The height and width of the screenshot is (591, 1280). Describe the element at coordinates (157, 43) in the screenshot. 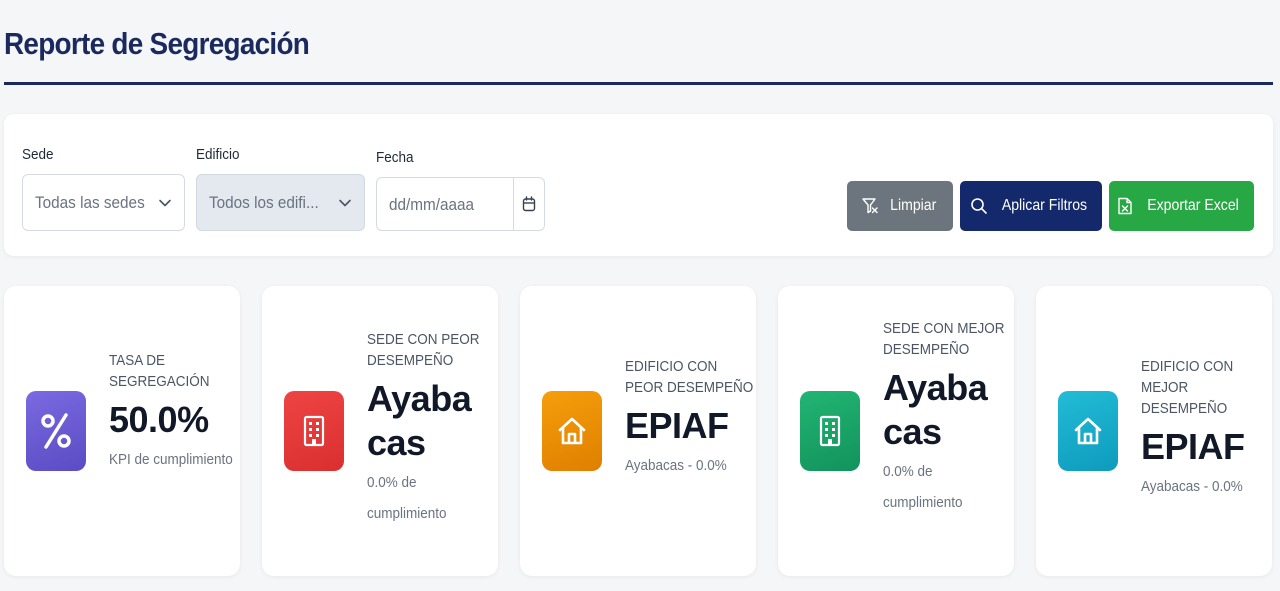

I see `page-title: Reporte de Segregación` at that location.